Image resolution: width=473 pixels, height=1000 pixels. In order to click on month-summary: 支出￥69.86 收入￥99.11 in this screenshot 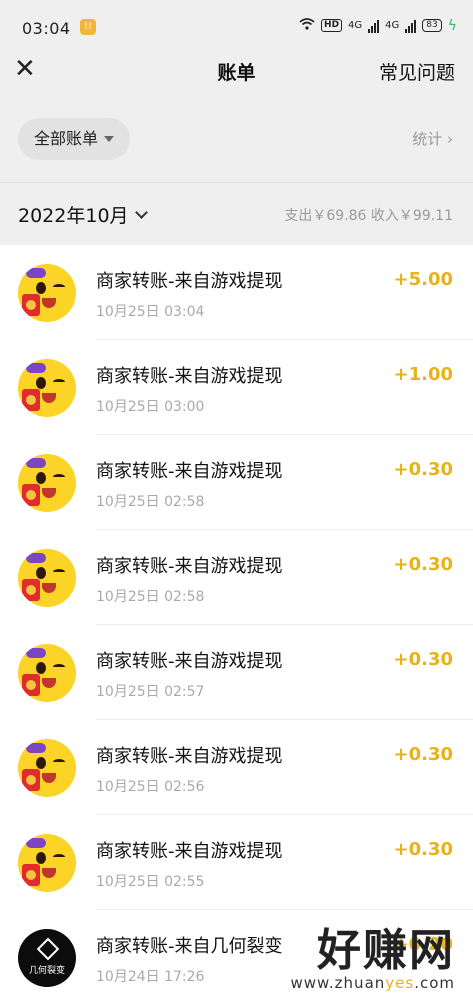, I will do `click(368, 216)`.